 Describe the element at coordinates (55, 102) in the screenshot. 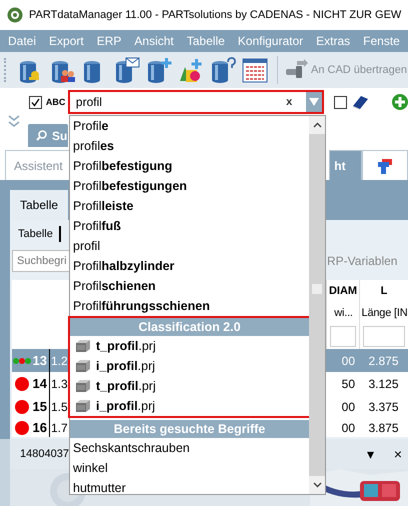

I see `abc-label: ABC` at that location.